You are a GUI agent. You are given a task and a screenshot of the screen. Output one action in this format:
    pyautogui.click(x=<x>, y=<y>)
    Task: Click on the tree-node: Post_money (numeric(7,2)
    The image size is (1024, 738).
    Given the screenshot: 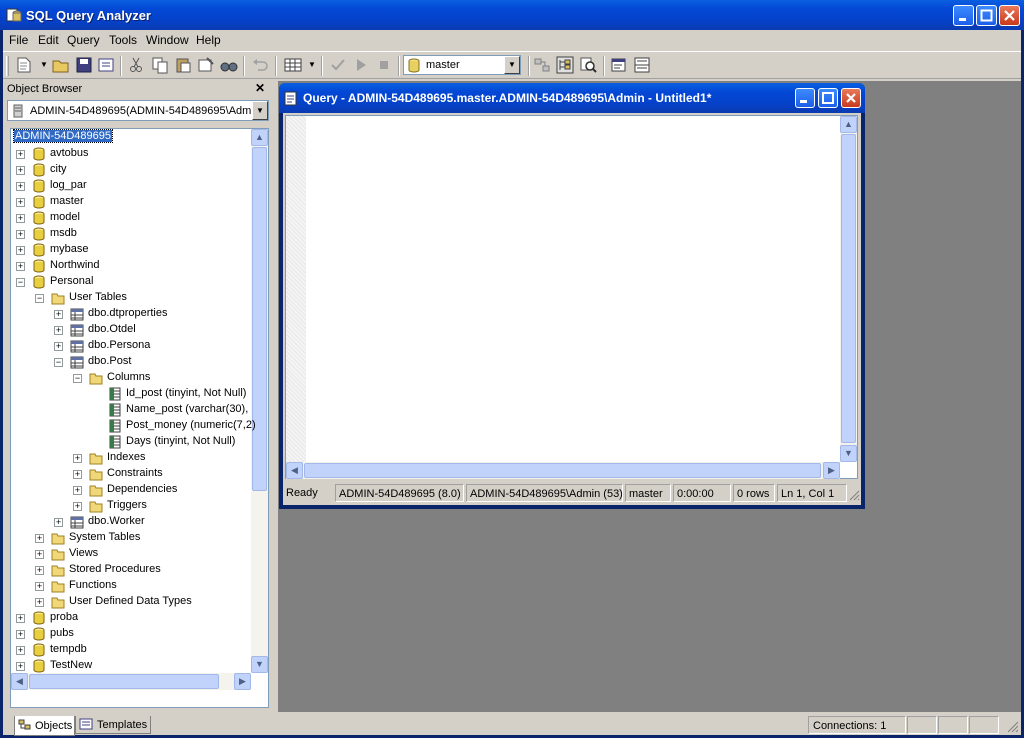 What is the action you would take?
    pyautogui.click(x=133, y=426)
    